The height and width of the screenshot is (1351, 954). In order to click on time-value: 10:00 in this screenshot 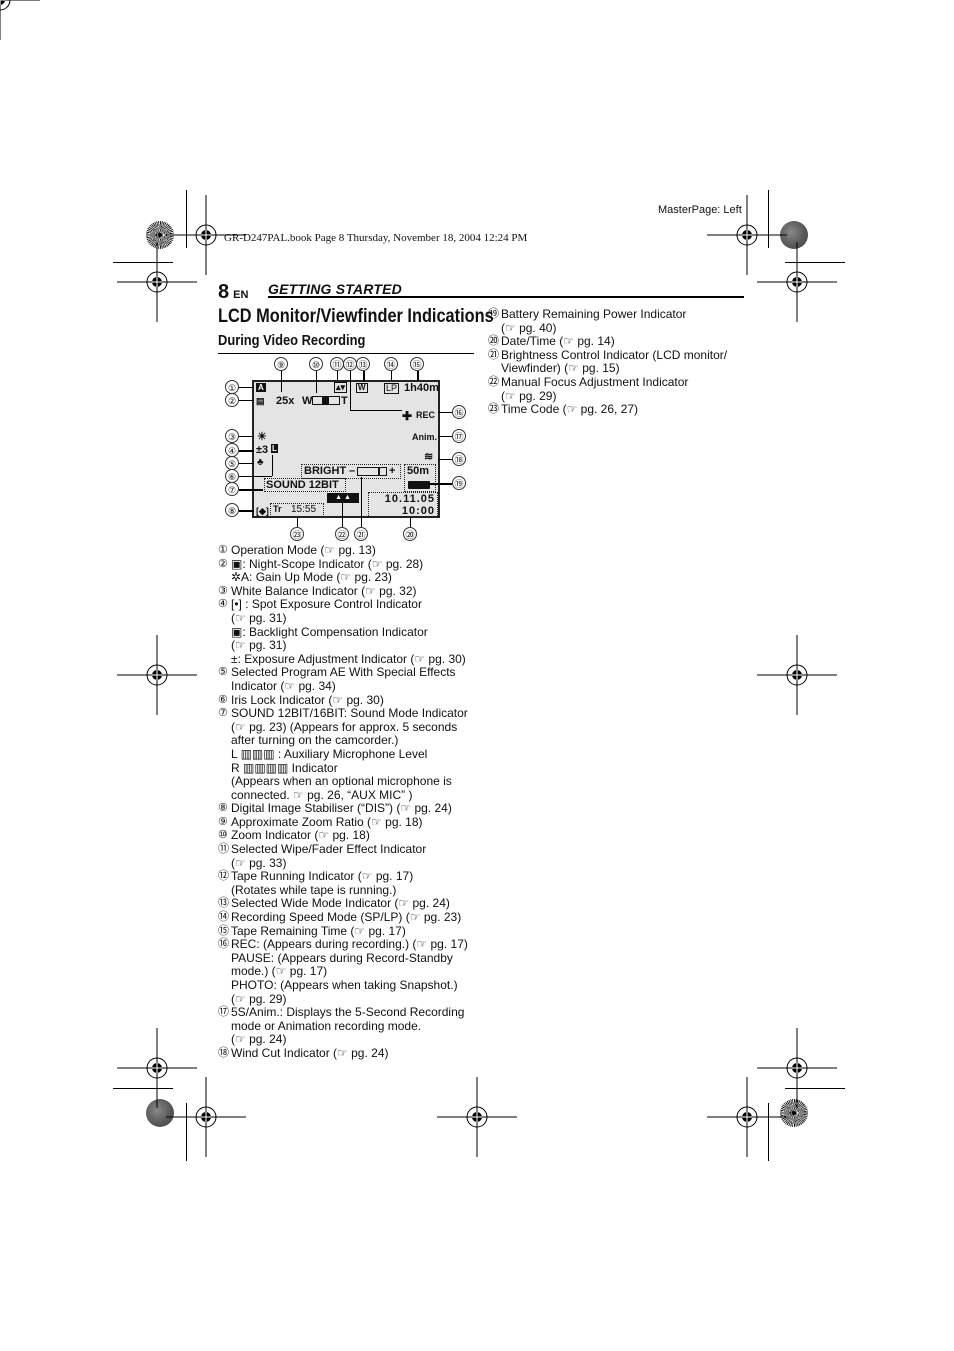, I will do `click(418, 511)`.